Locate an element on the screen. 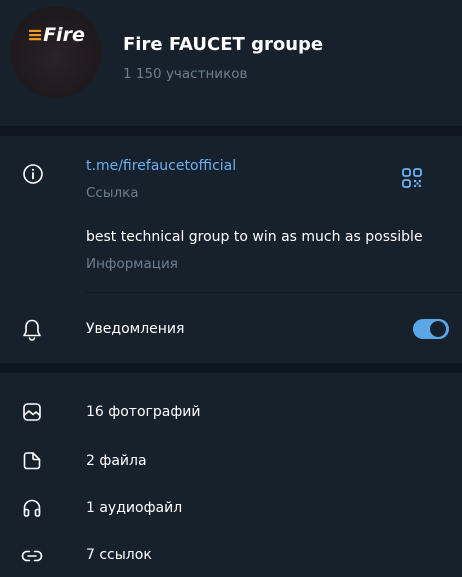 The height and width of the screenshot is (577, 462). row-separator is located at coordinates (274, 292).